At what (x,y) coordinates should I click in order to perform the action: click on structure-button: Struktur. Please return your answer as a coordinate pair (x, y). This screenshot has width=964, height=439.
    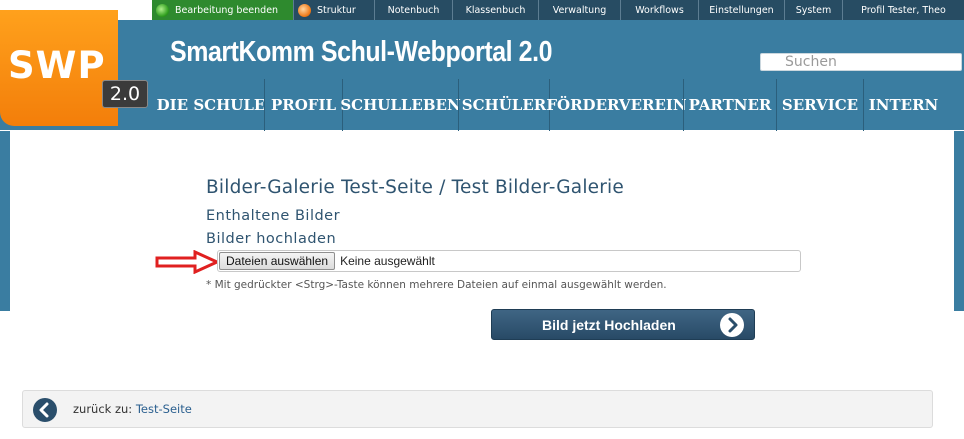
    Looking at the image, I should click on (333, 10).